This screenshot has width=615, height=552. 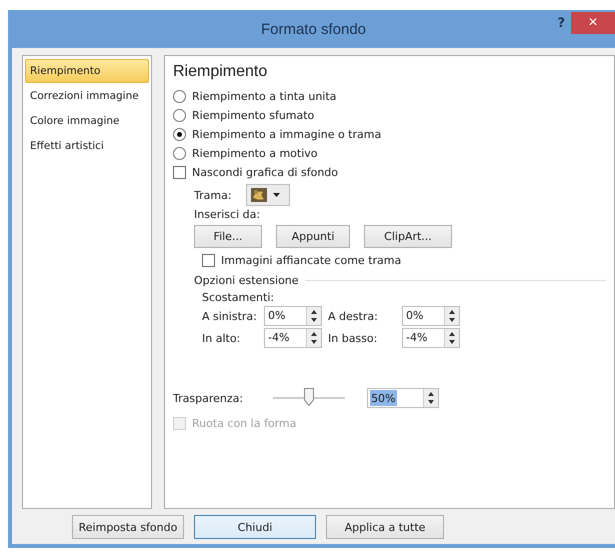 I want to click on radio-label: Riempimento a immagine o trama, so click(x=287, y=134).